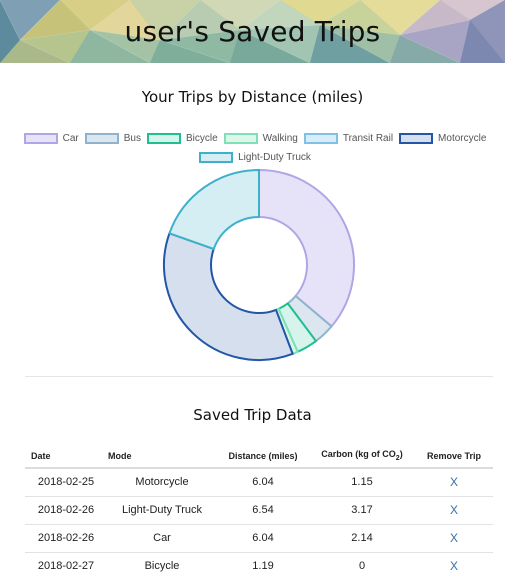 This screenshot has width=505, height=580. Describe the element at coordinates (263, 509) in the screenshot. I see `cell-distance: 6.54` at that location.